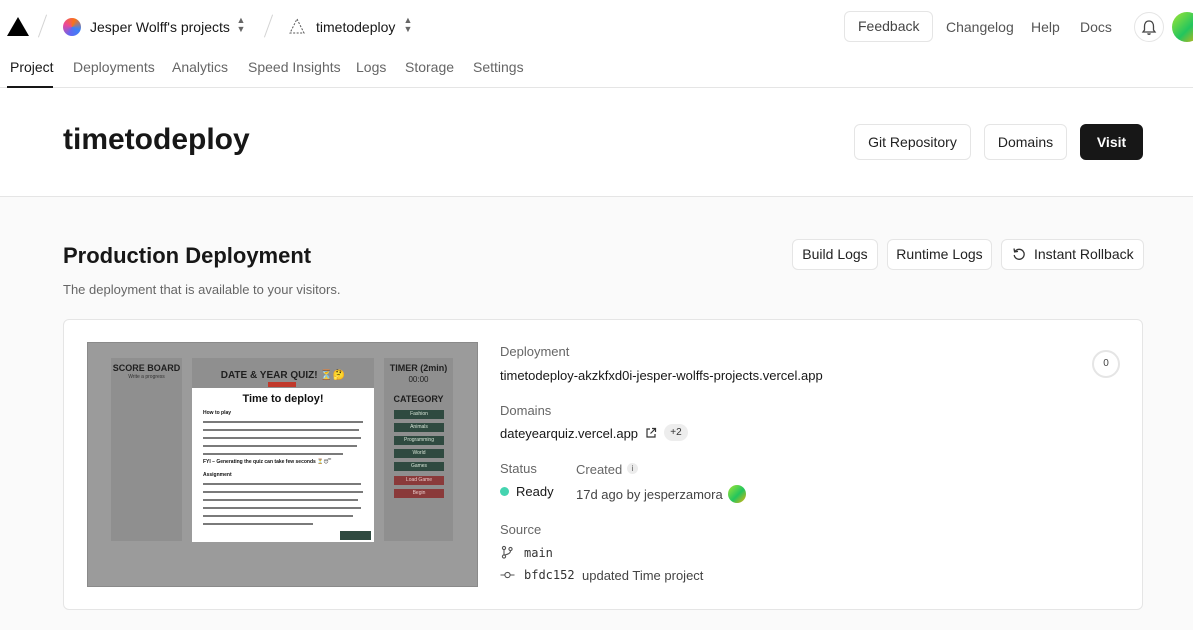 This screenshot has height=630, width=1193. Describe the element at coordinates (549, 575) in the screenshot. I see `commit-hash: bfdc152` at that location.